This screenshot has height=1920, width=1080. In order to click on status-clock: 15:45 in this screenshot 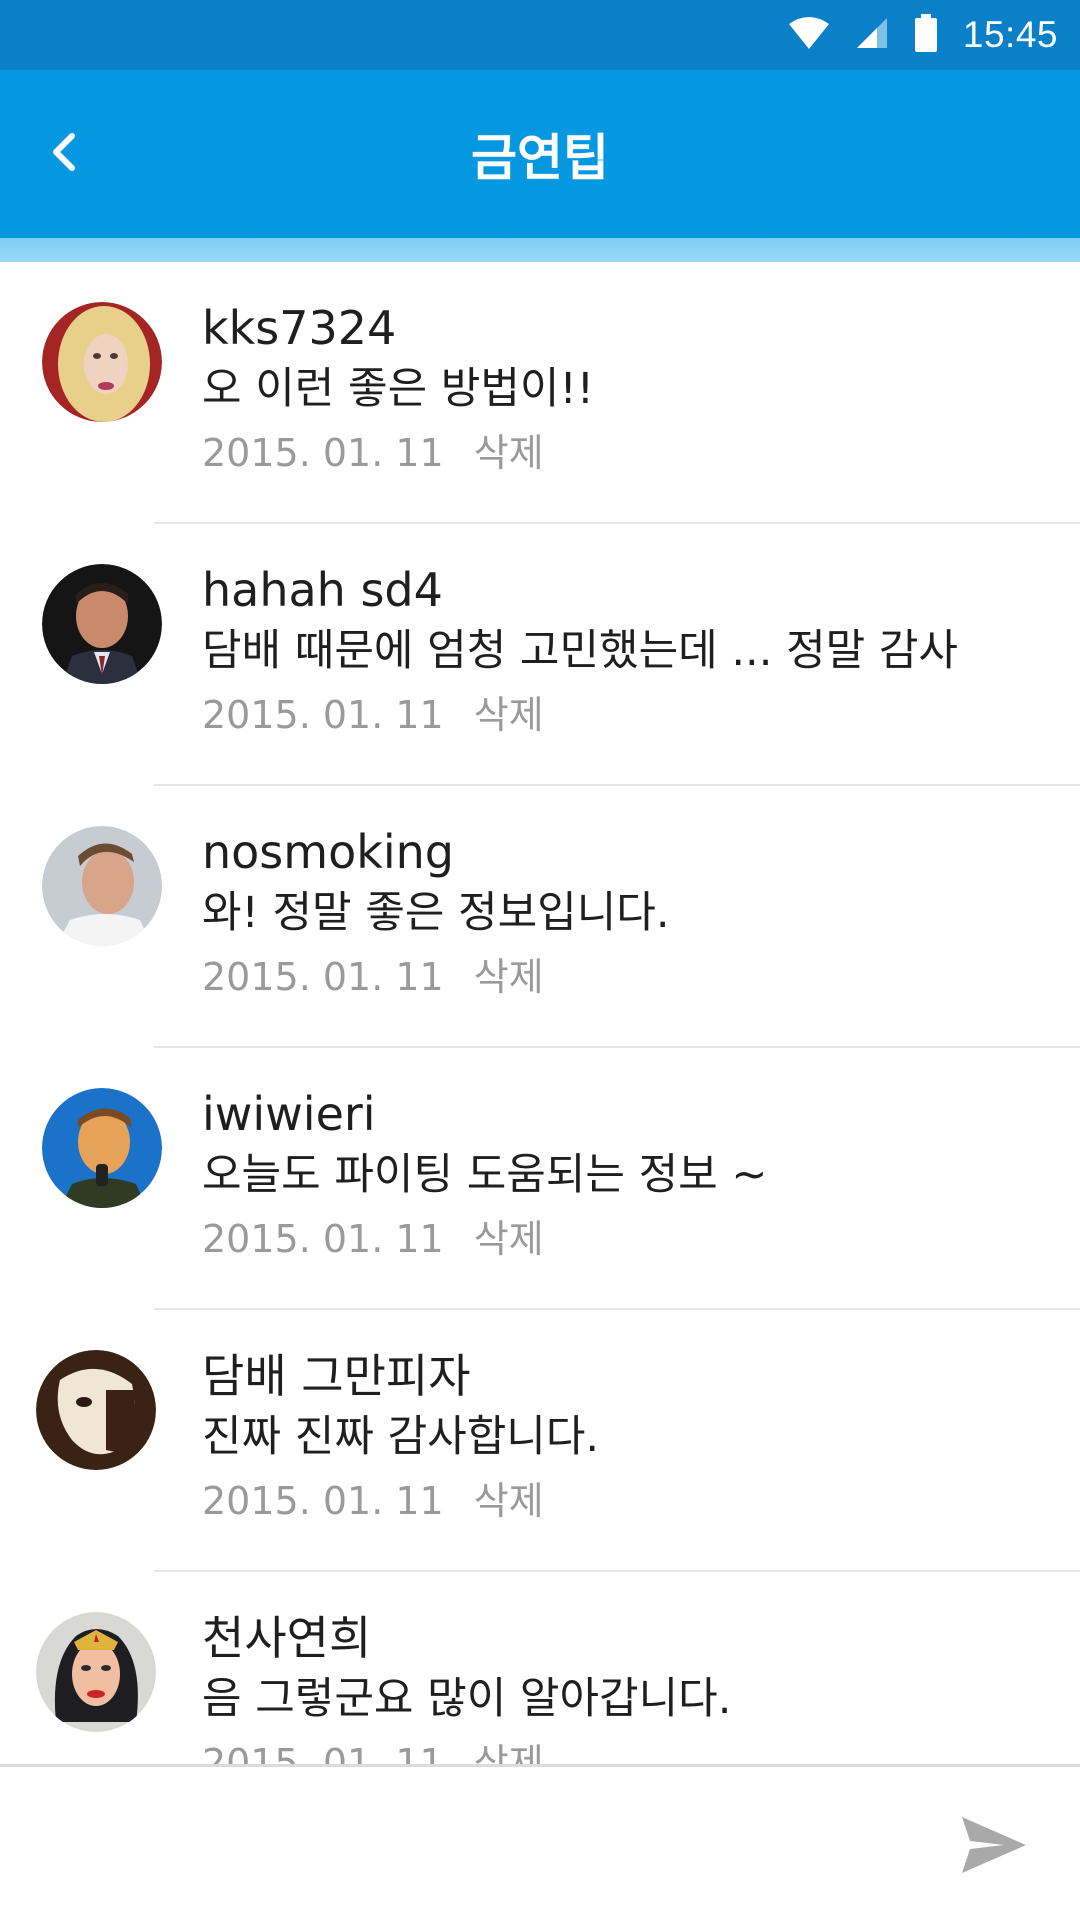, I will do `click(1010, 34)`.